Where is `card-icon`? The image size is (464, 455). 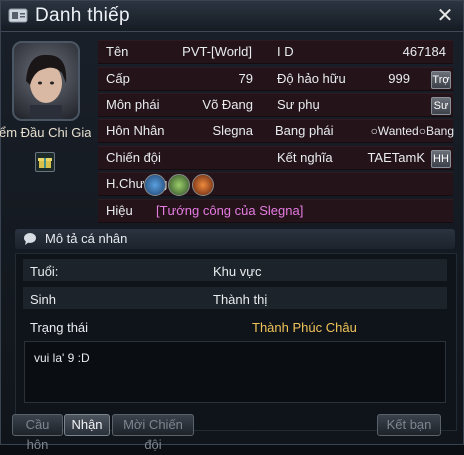 card-icon is located at coordinates (18, 15).